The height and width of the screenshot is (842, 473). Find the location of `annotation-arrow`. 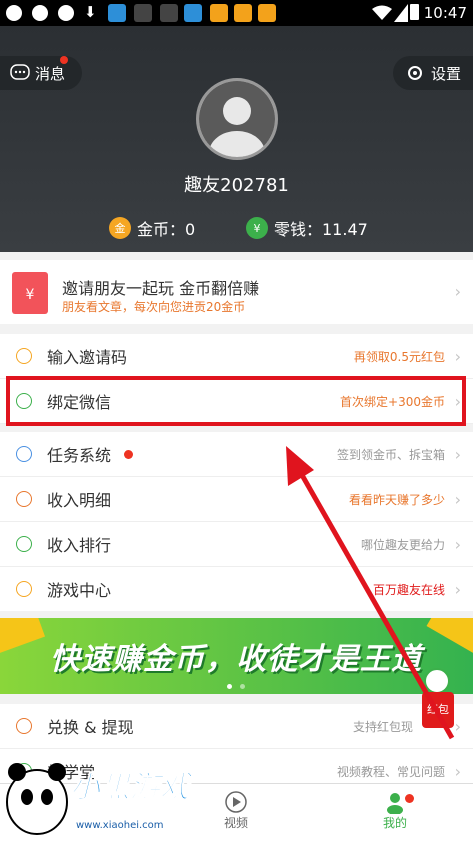

annotation-arrow is located at coordinates (370, 593).